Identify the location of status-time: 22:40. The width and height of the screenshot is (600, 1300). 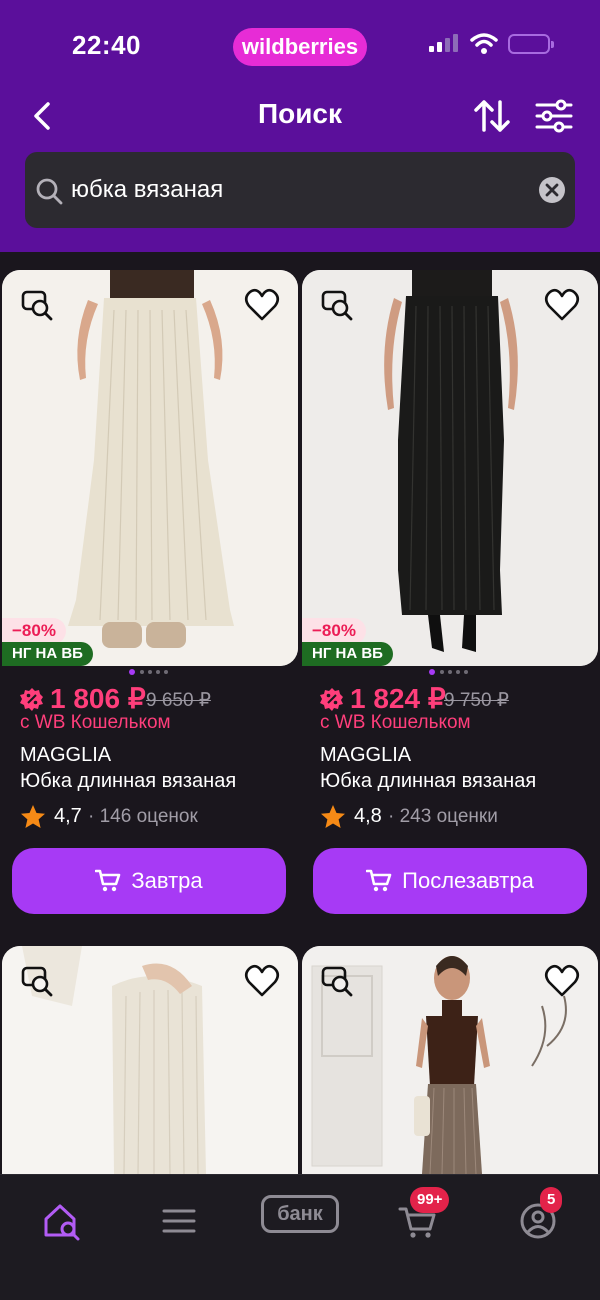
(106, 45).